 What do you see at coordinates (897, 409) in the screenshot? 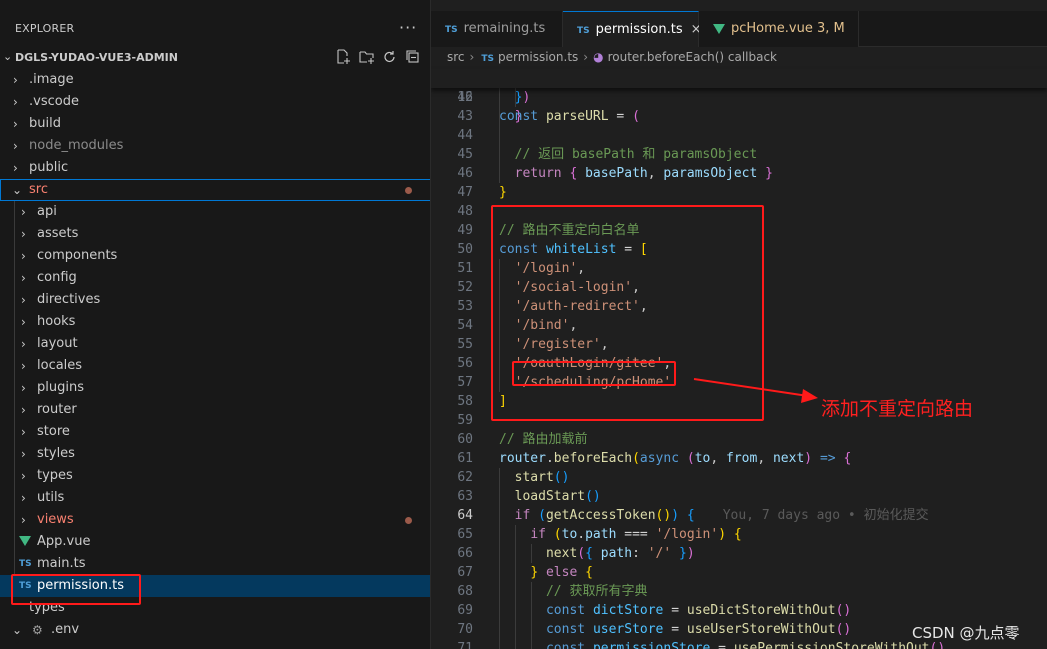
I see `annotation-text: 添加不重定向路由` at bounding box center [897, 409].